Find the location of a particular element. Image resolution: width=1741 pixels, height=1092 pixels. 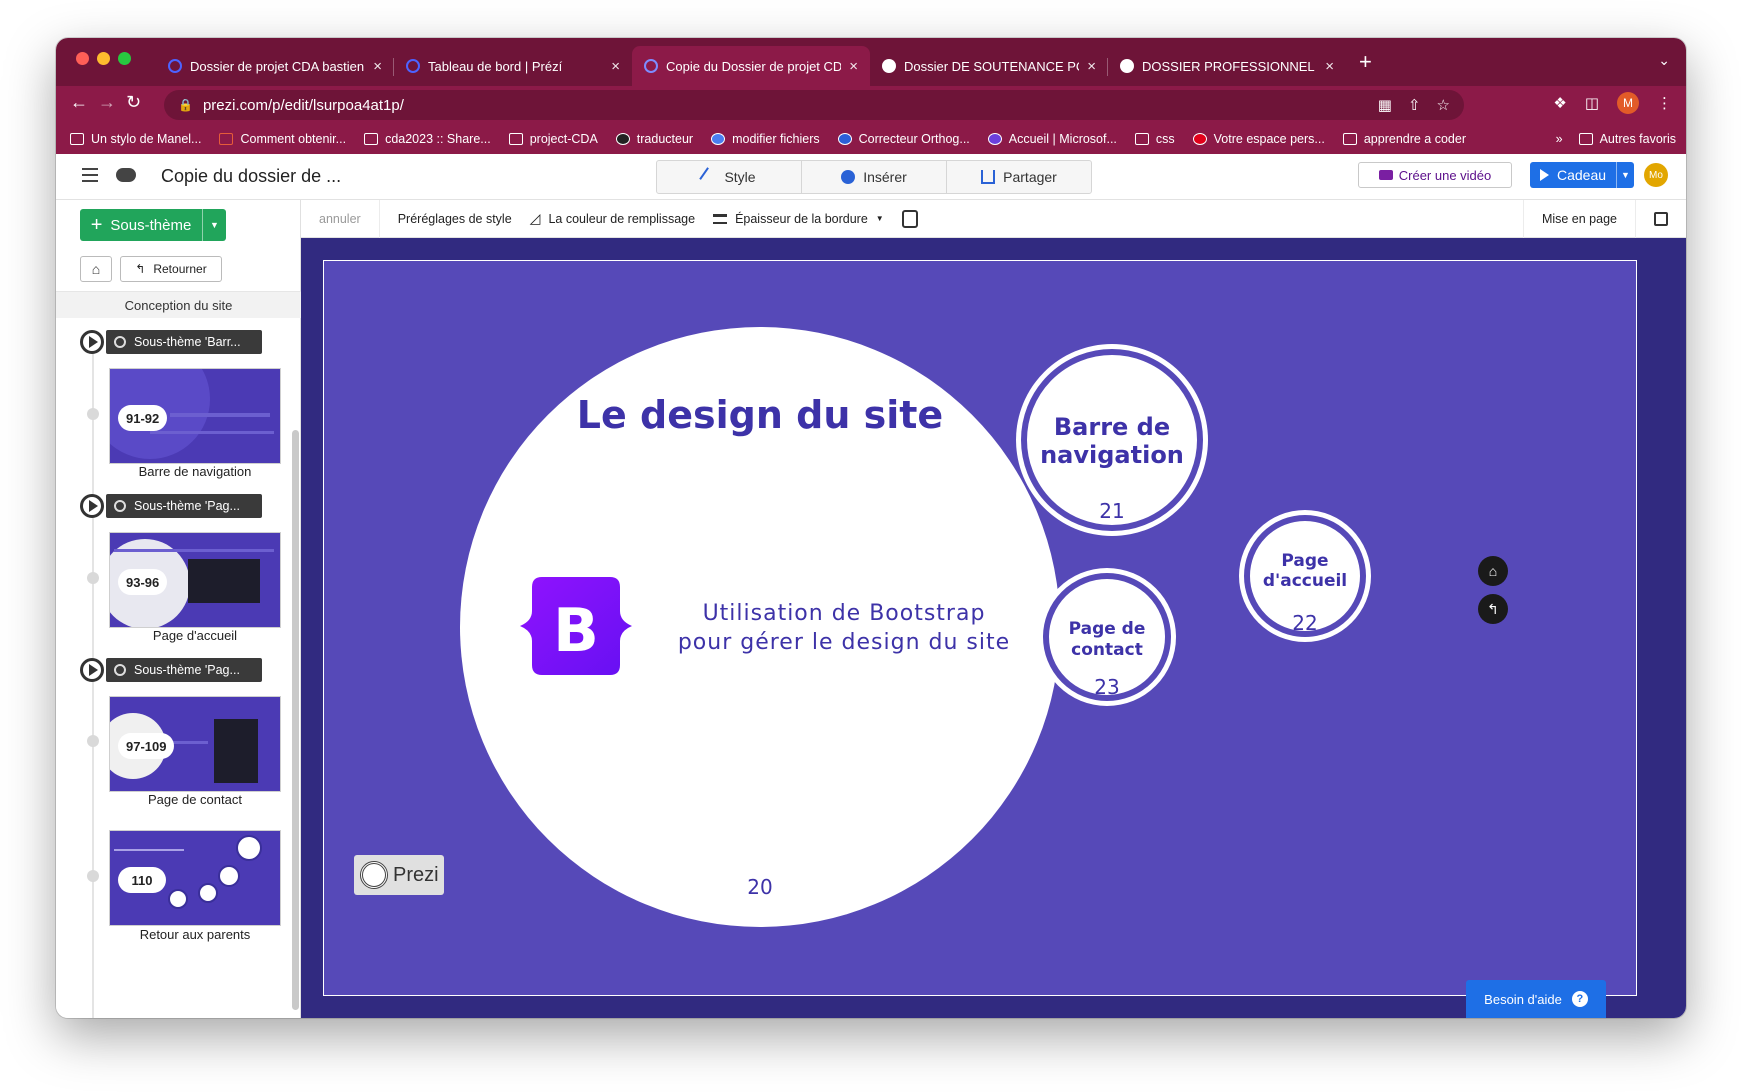

canvas-home-button: ⌂ is located at coordinates (1493, 571).